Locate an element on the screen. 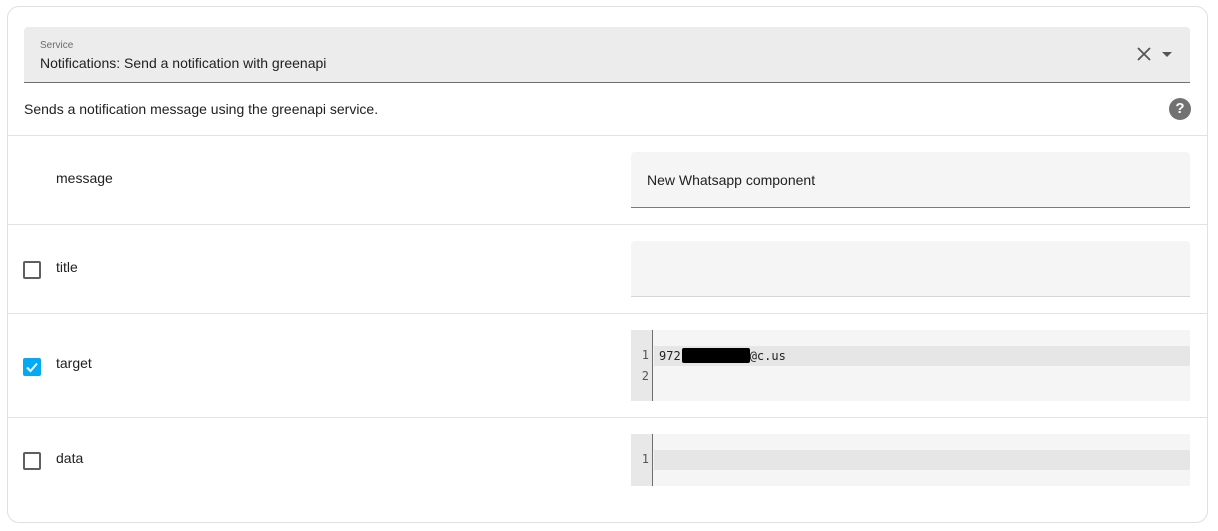 Image resolution: width=1218 pixels, height=531 pixels. field-label-data: data is located at coordinates (70, 458).